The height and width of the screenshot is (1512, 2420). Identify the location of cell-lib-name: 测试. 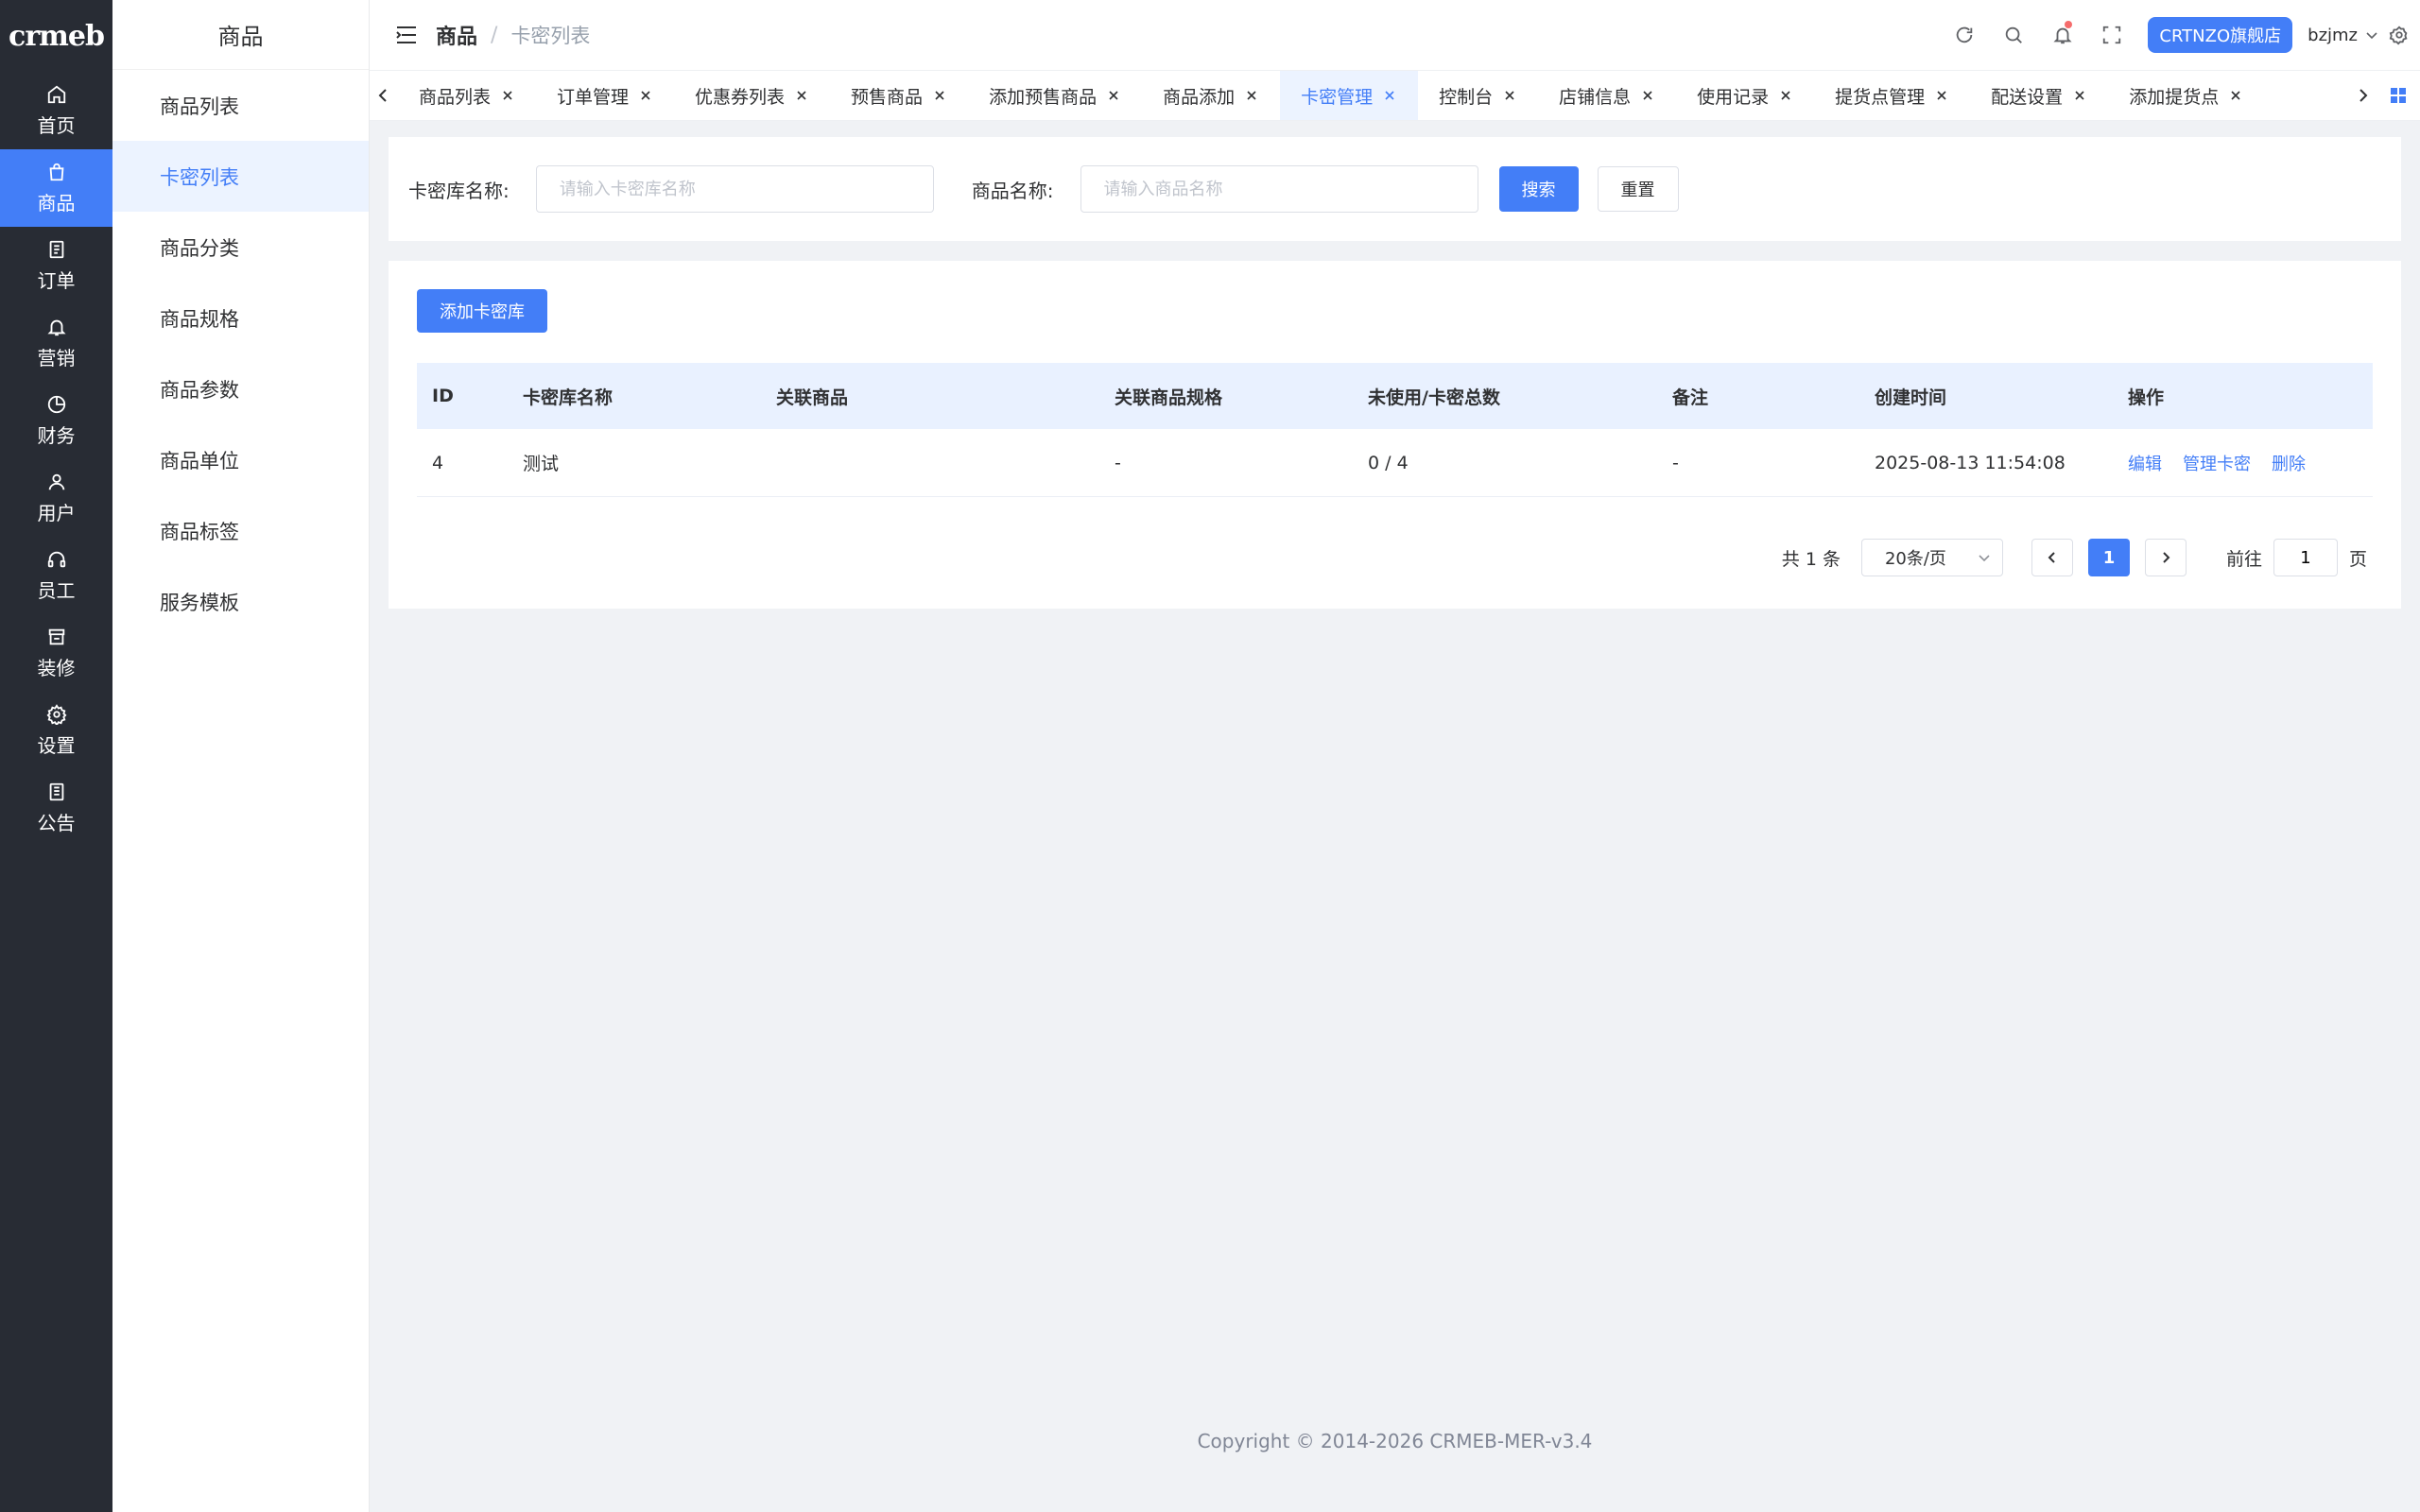
(541, 464).